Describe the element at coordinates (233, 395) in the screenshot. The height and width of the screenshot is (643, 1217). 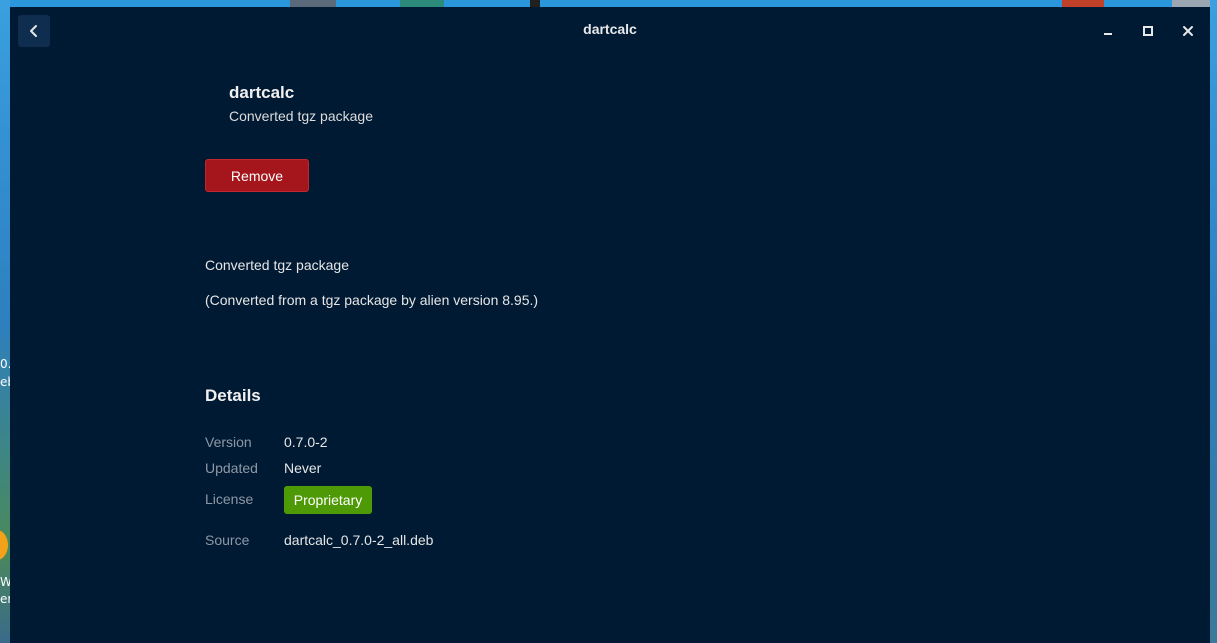
I see `details-heading: Details` at that location.